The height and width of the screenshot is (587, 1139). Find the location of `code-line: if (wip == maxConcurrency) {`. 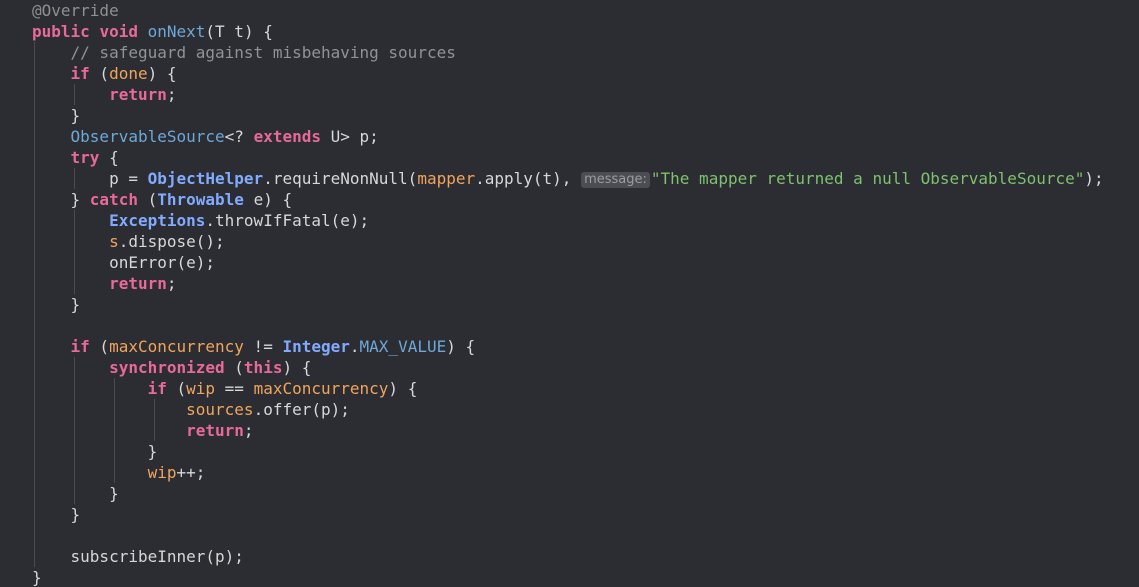

code-line: if (wip == maxConcurrency) { is located at coordinates (568, 388).